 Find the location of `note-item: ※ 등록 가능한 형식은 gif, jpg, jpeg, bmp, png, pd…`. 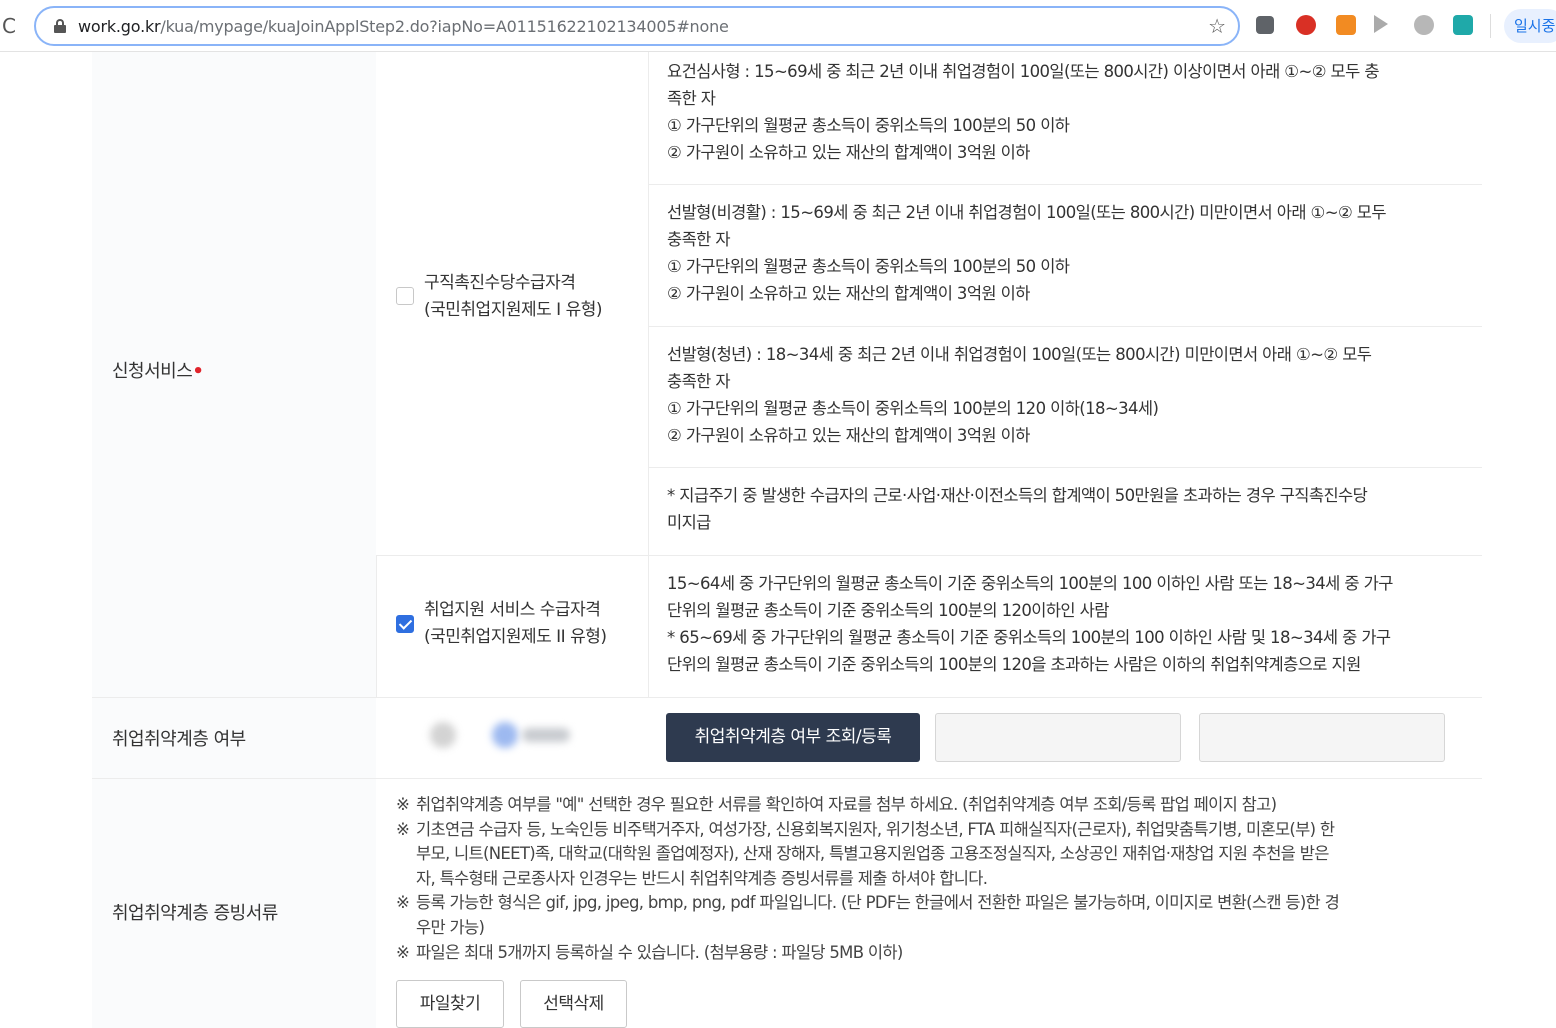

note-item: ※ 등록 가능한 형식은 gif, jpg, jpeg, bmp, png, pd… is located at coordinates (868, 915).